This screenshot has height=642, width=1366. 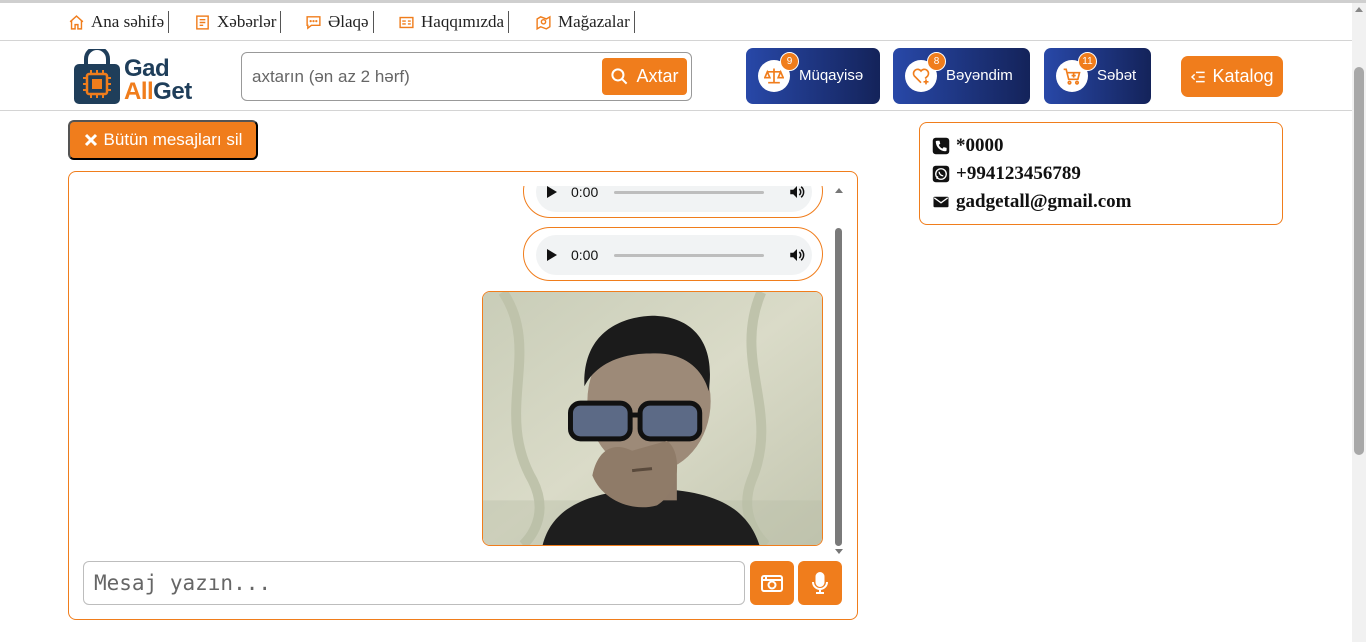 I want to click on favorites-button: 8 Bəyəndim, so click(x=961, y=76).